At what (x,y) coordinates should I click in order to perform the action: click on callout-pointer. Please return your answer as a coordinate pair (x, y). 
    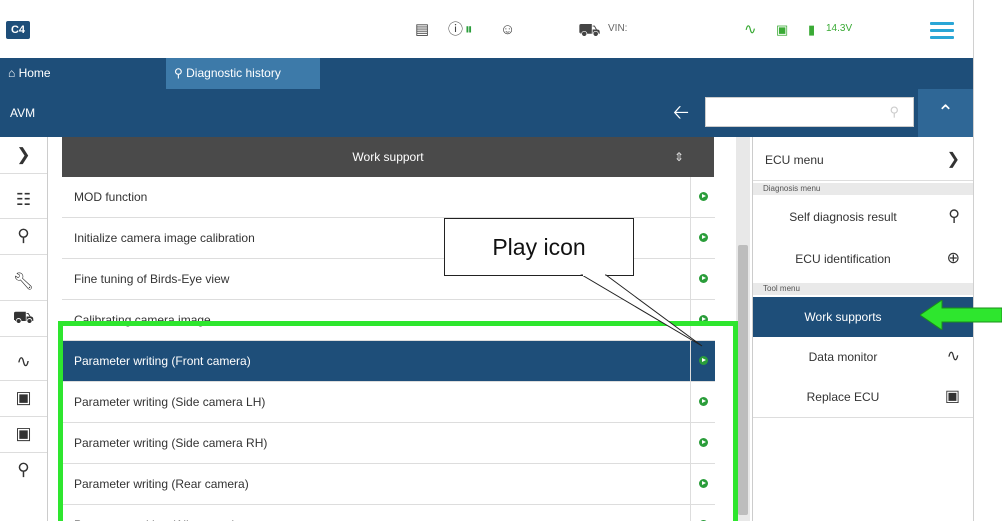
    Looking at the image, I should click on (641, 310).